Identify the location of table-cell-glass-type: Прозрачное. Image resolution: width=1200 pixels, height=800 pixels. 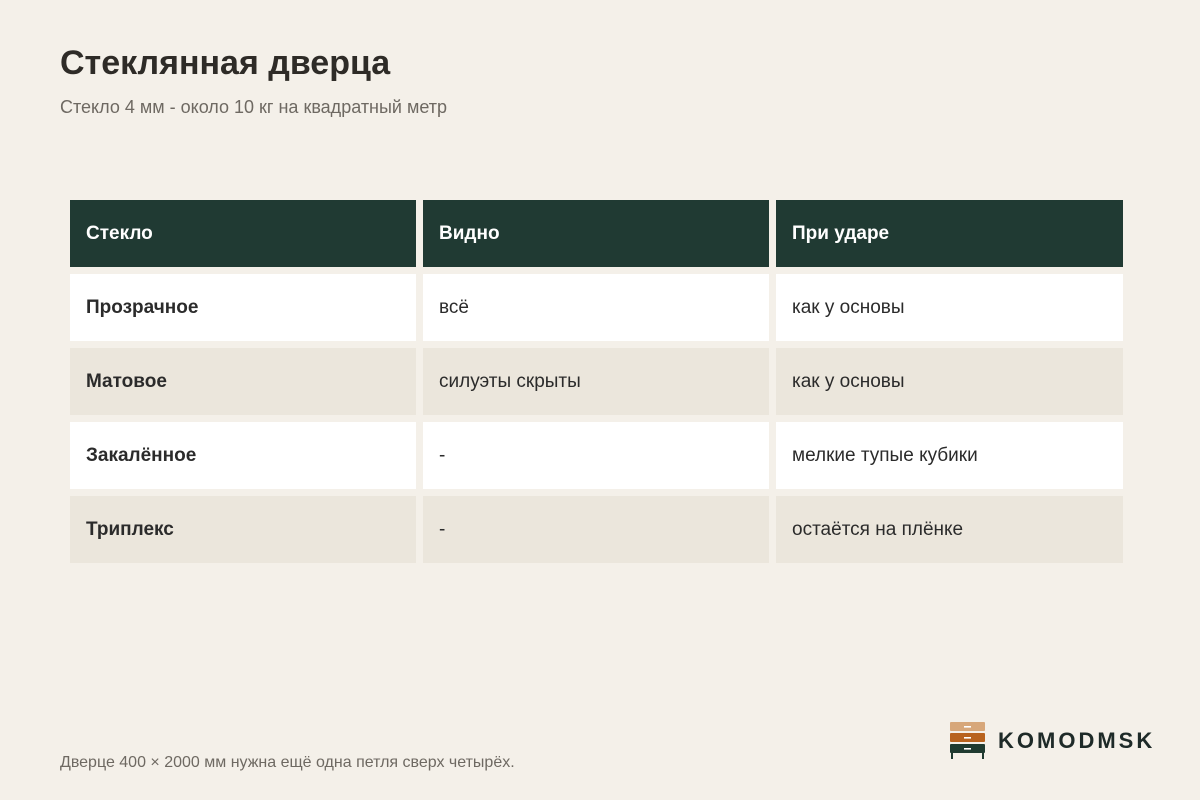
(243, 307).